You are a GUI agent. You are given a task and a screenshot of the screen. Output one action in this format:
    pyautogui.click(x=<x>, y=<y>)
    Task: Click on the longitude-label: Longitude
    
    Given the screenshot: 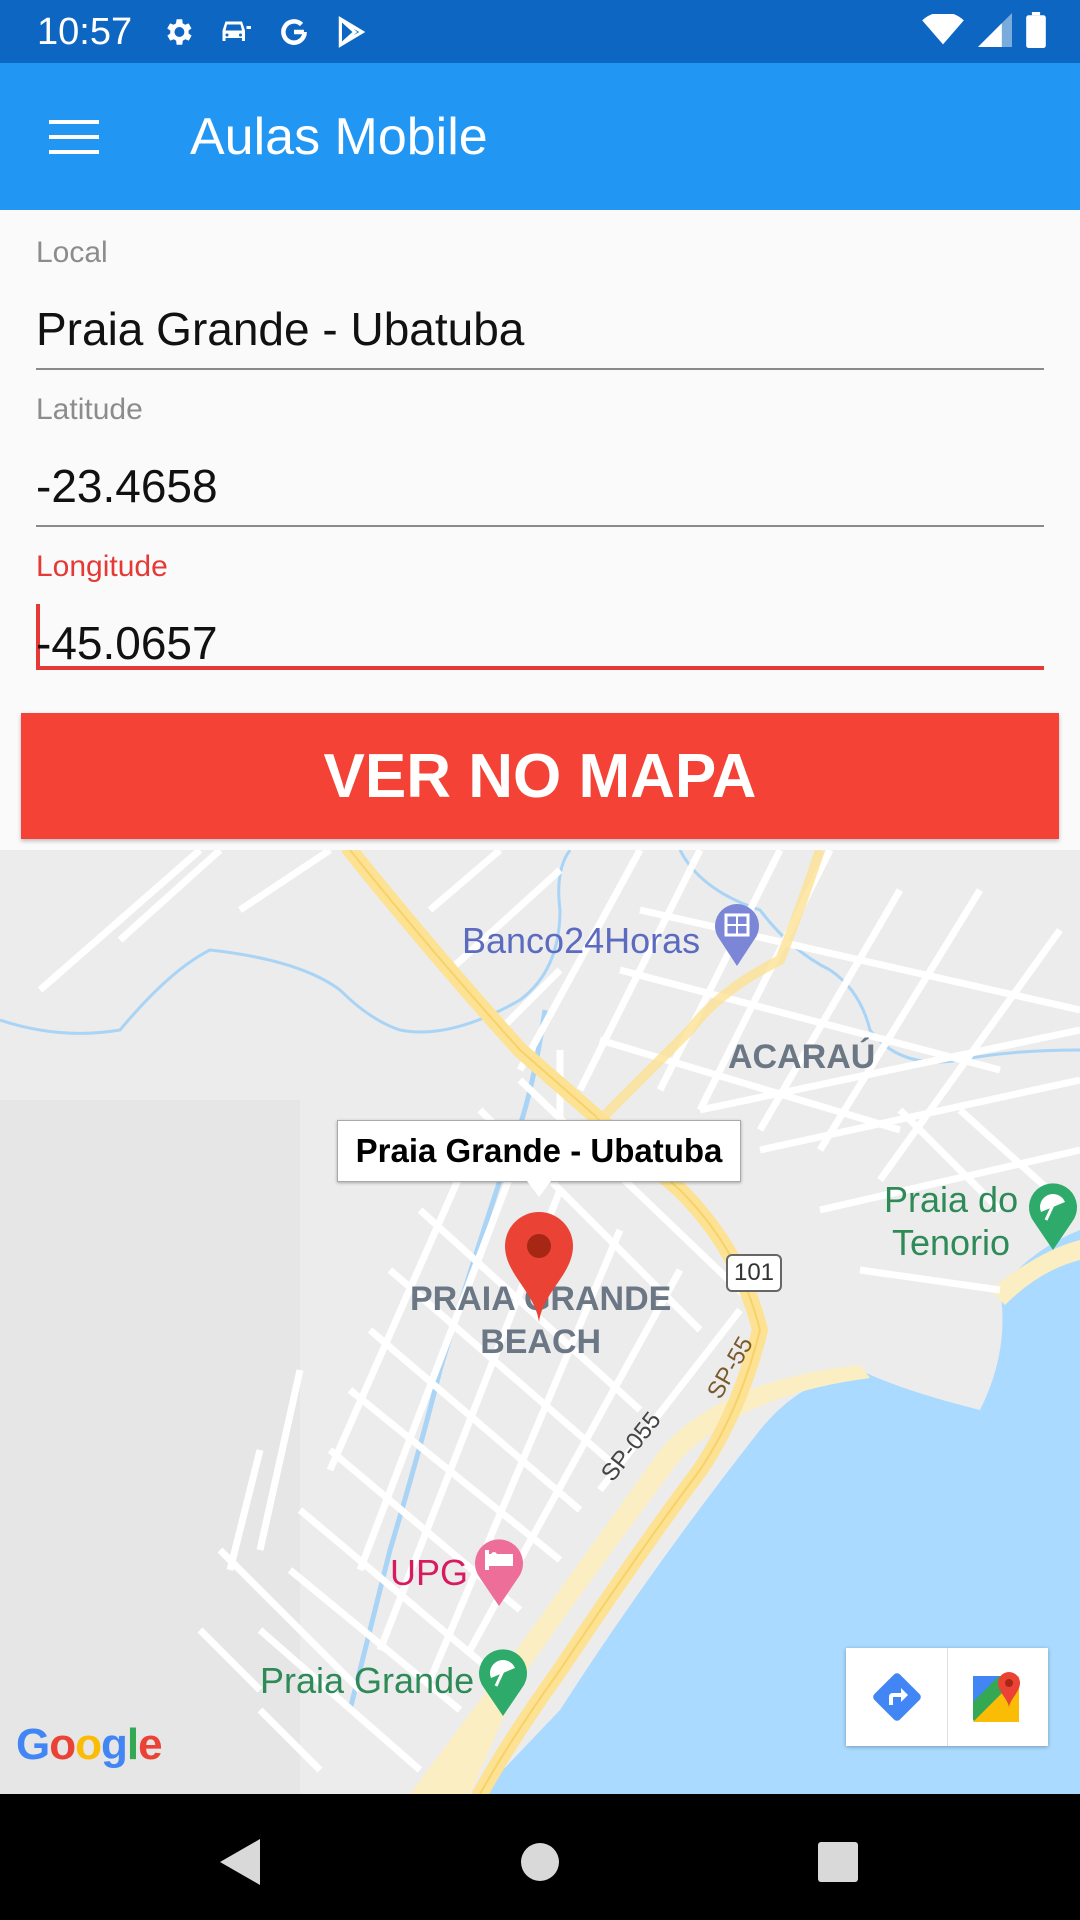 What is the action you would take?
    pyautogui.click(x=102, y=566)
    